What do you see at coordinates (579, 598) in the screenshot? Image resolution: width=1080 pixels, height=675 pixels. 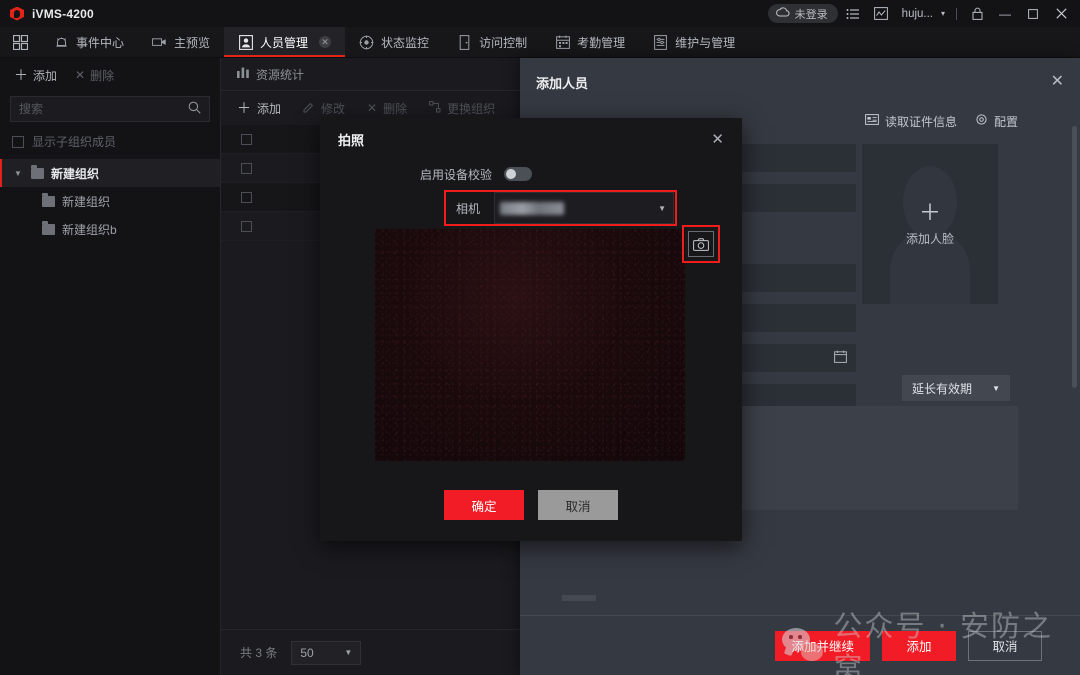 I see `ghost-text-placeholder` at bounding box center [579, 598].